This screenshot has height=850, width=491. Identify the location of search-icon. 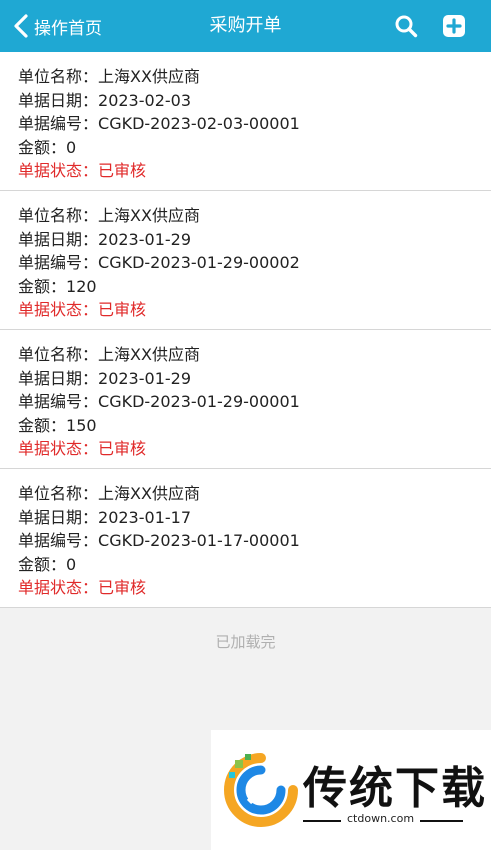
(406, 26).